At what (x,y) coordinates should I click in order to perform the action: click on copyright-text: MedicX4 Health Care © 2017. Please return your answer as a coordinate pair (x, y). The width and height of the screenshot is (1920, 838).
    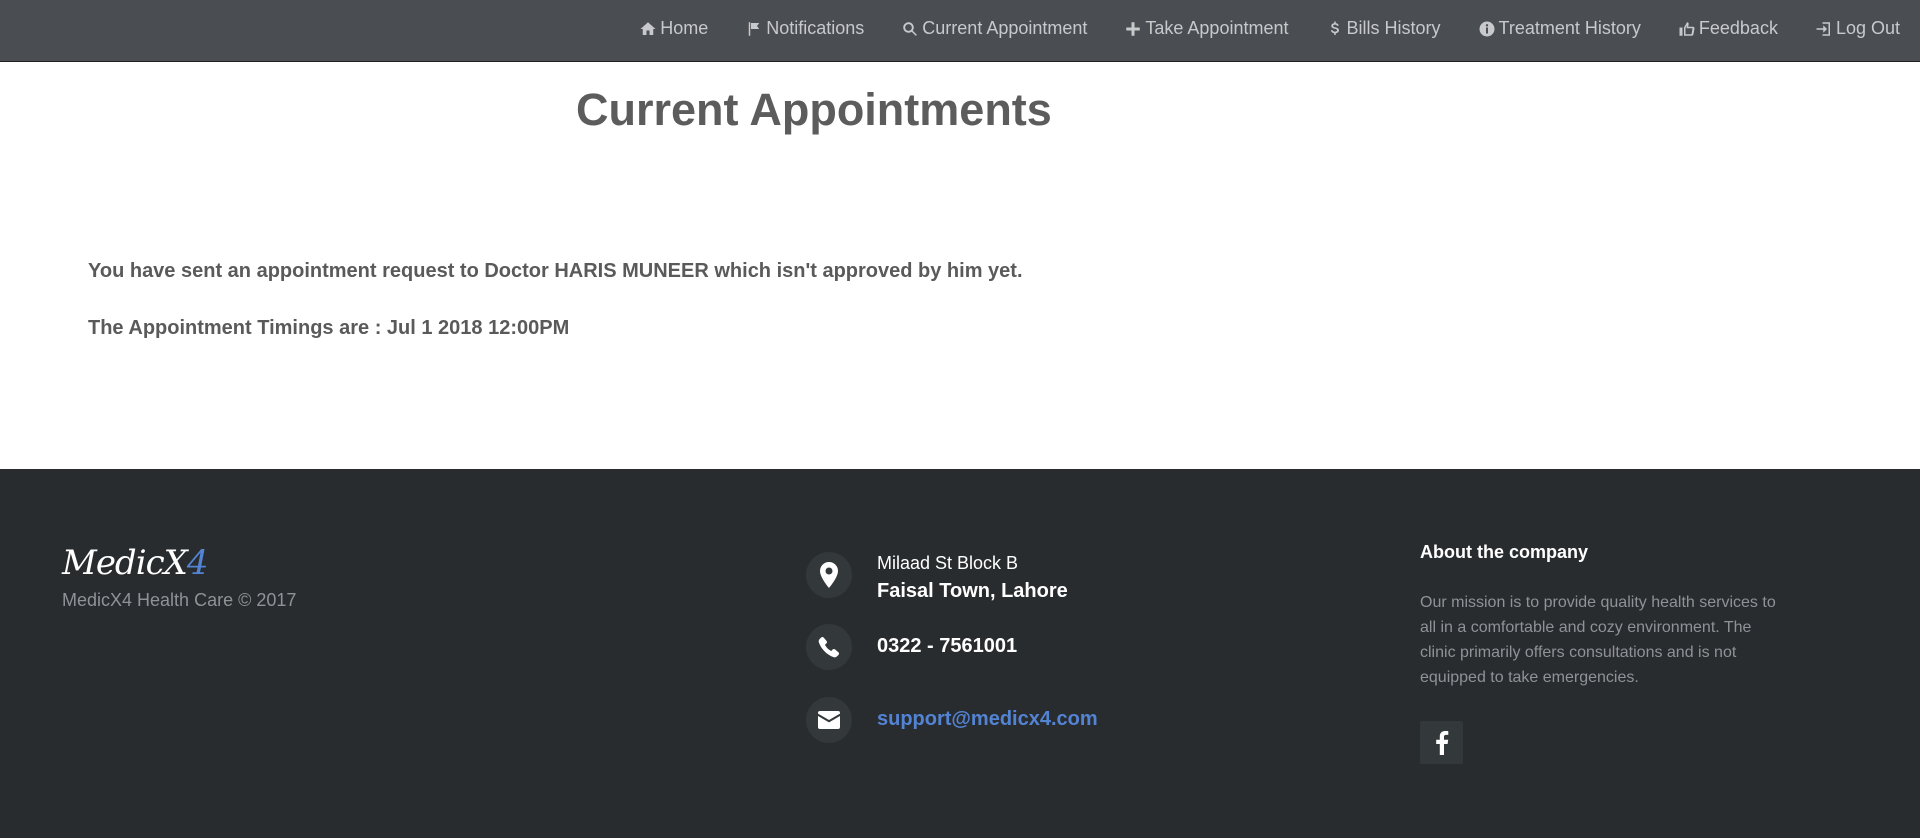
    Looking at the image, I should click on (179, 600).